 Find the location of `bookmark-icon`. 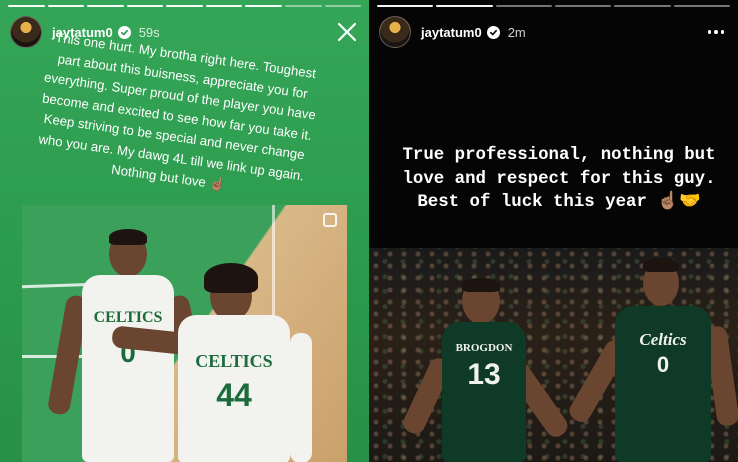

bookmark-icon is located at coordinates (330, 220).